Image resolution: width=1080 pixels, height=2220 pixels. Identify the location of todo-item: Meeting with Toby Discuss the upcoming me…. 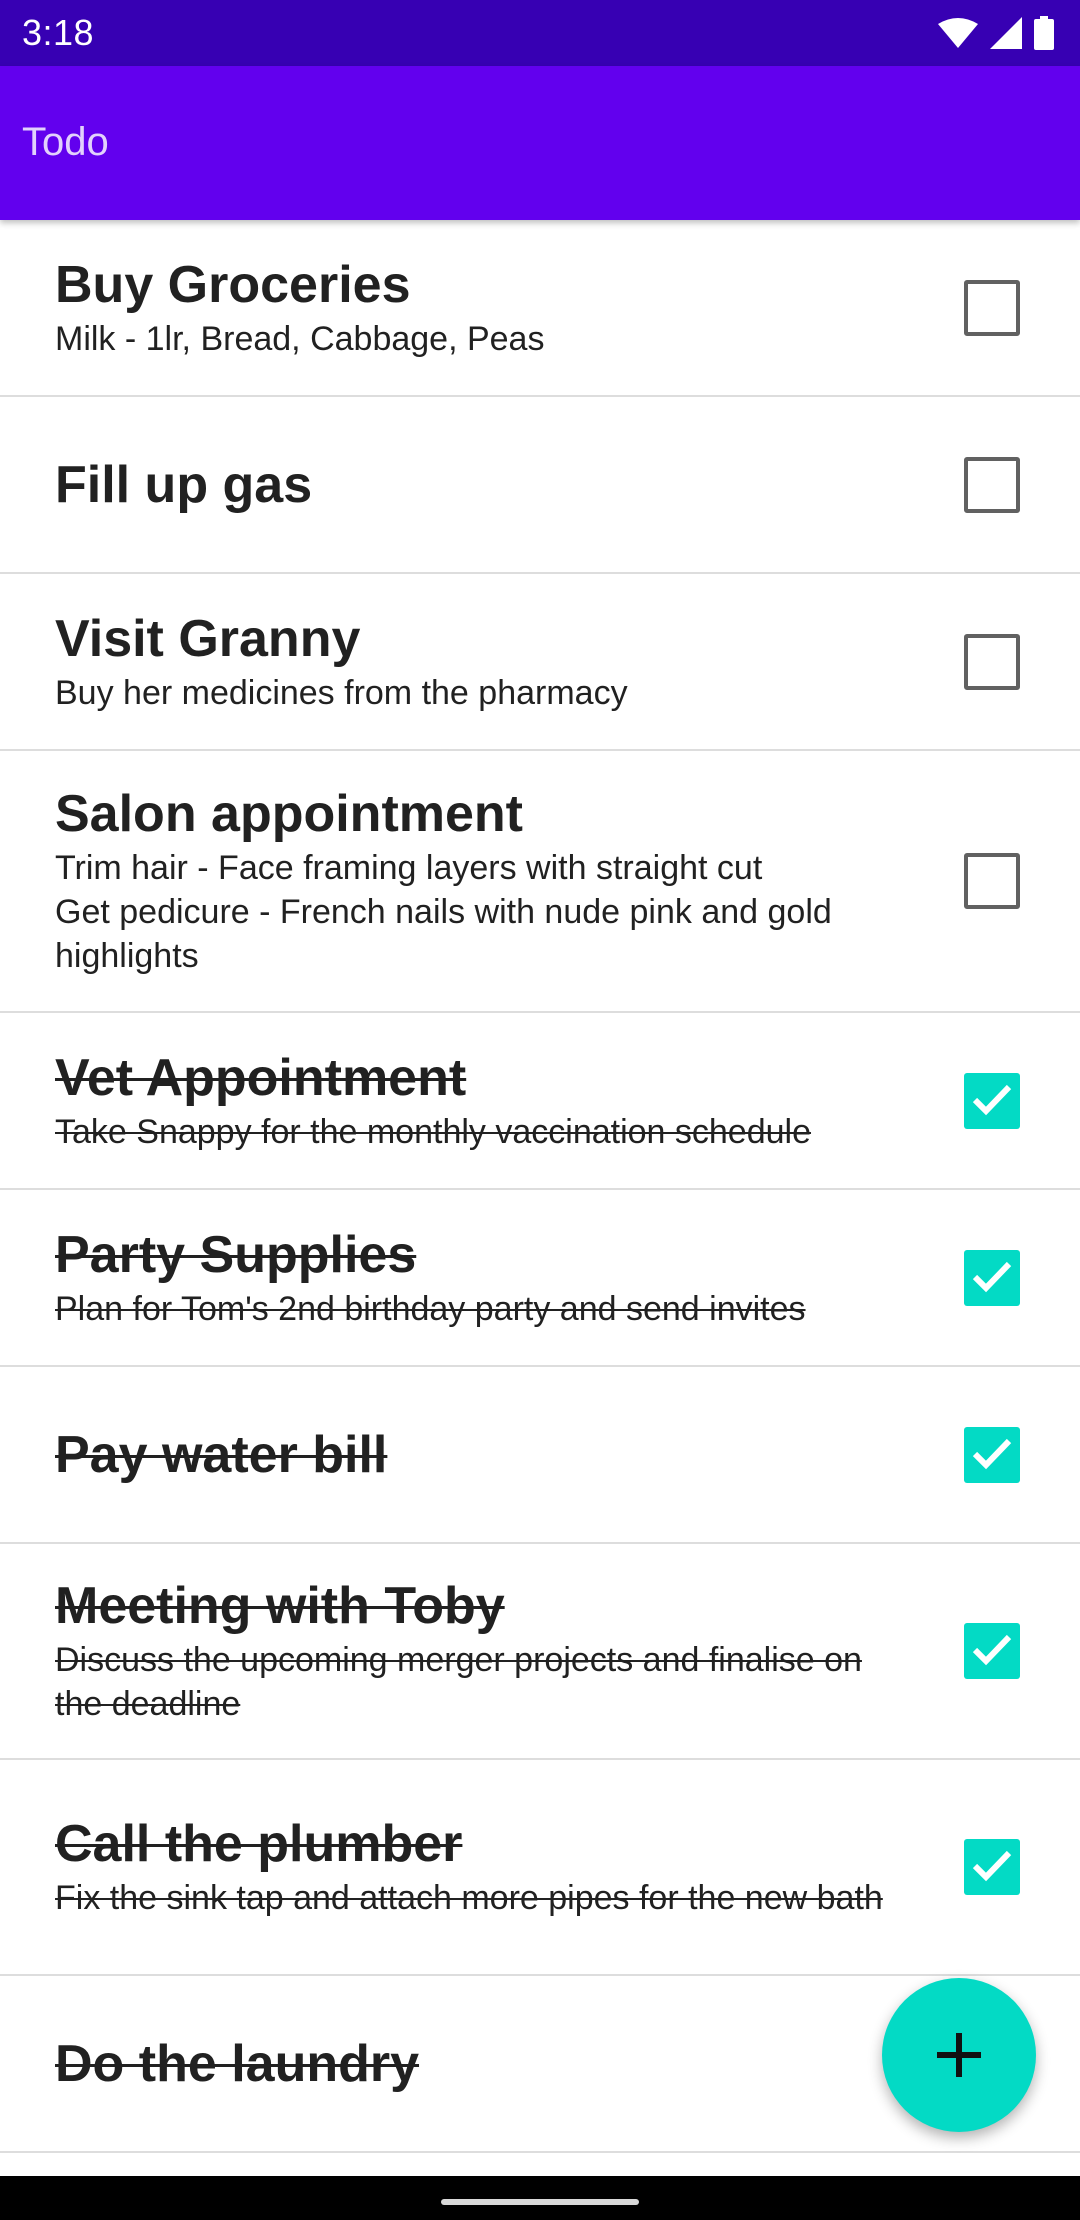
(540, 1652).